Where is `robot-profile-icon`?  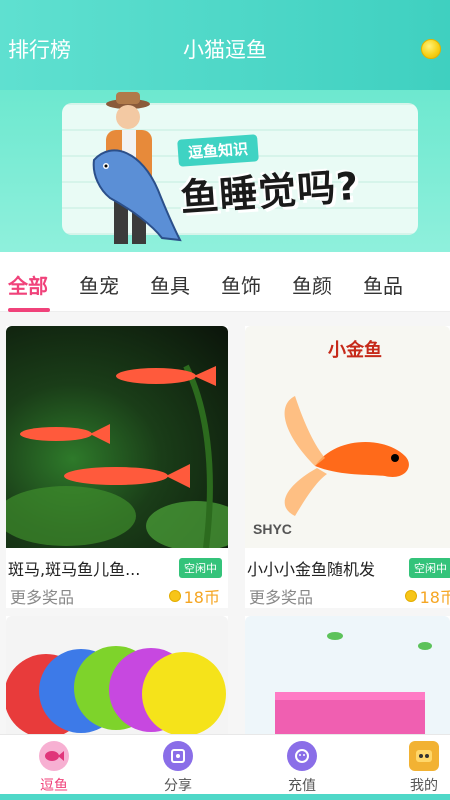
robot-profile-icon is located at coordinates (424, 756).